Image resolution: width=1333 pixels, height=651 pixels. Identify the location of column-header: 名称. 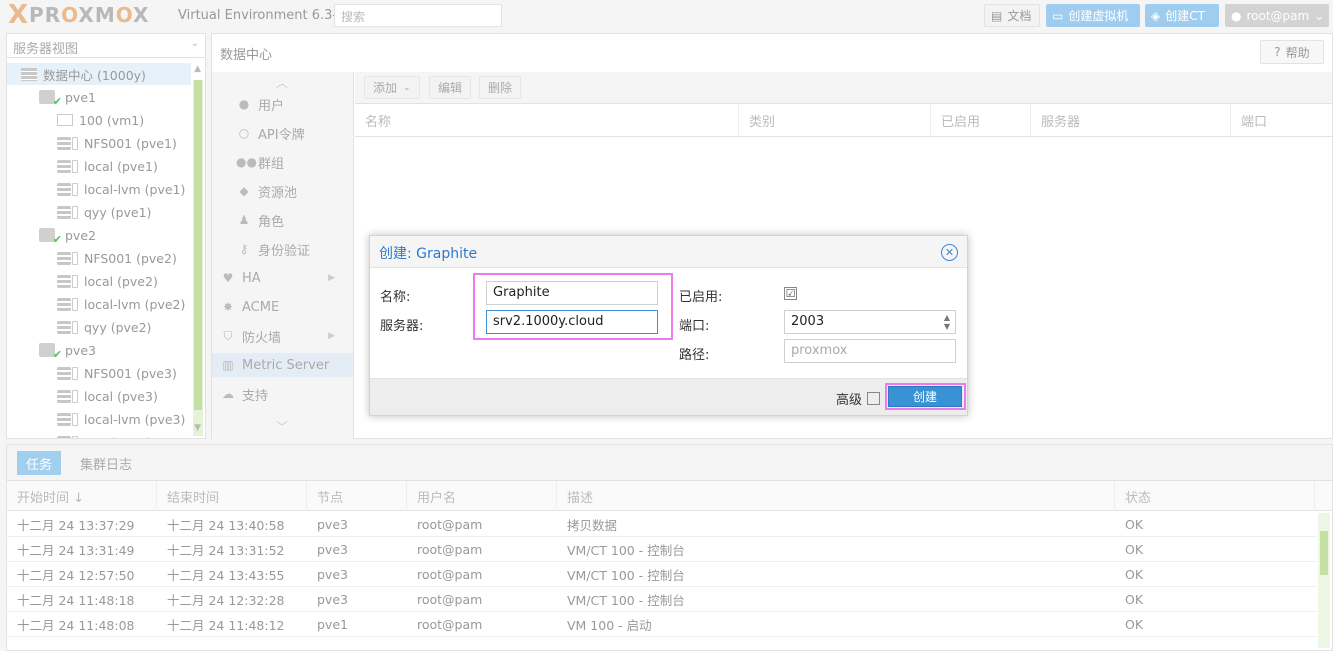
(547, 120).